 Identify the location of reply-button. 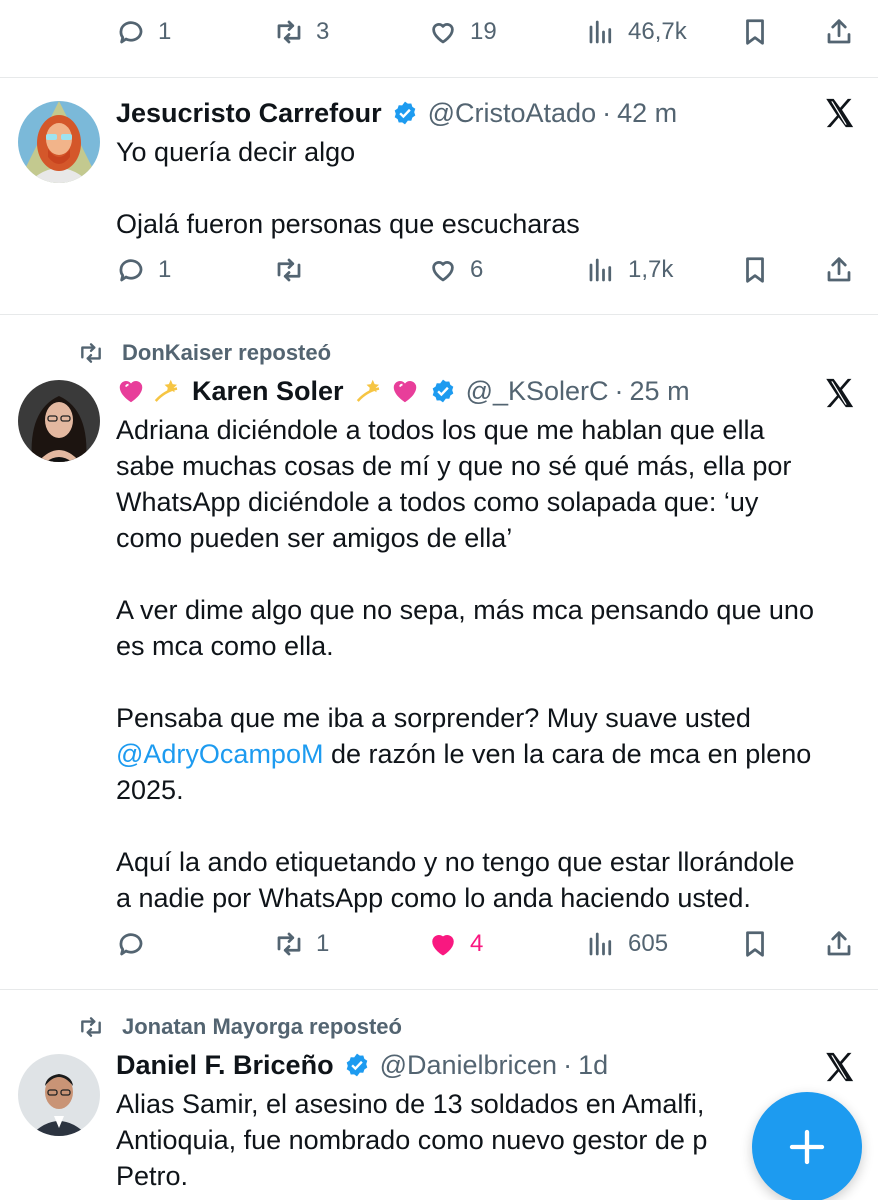
(137, 944).